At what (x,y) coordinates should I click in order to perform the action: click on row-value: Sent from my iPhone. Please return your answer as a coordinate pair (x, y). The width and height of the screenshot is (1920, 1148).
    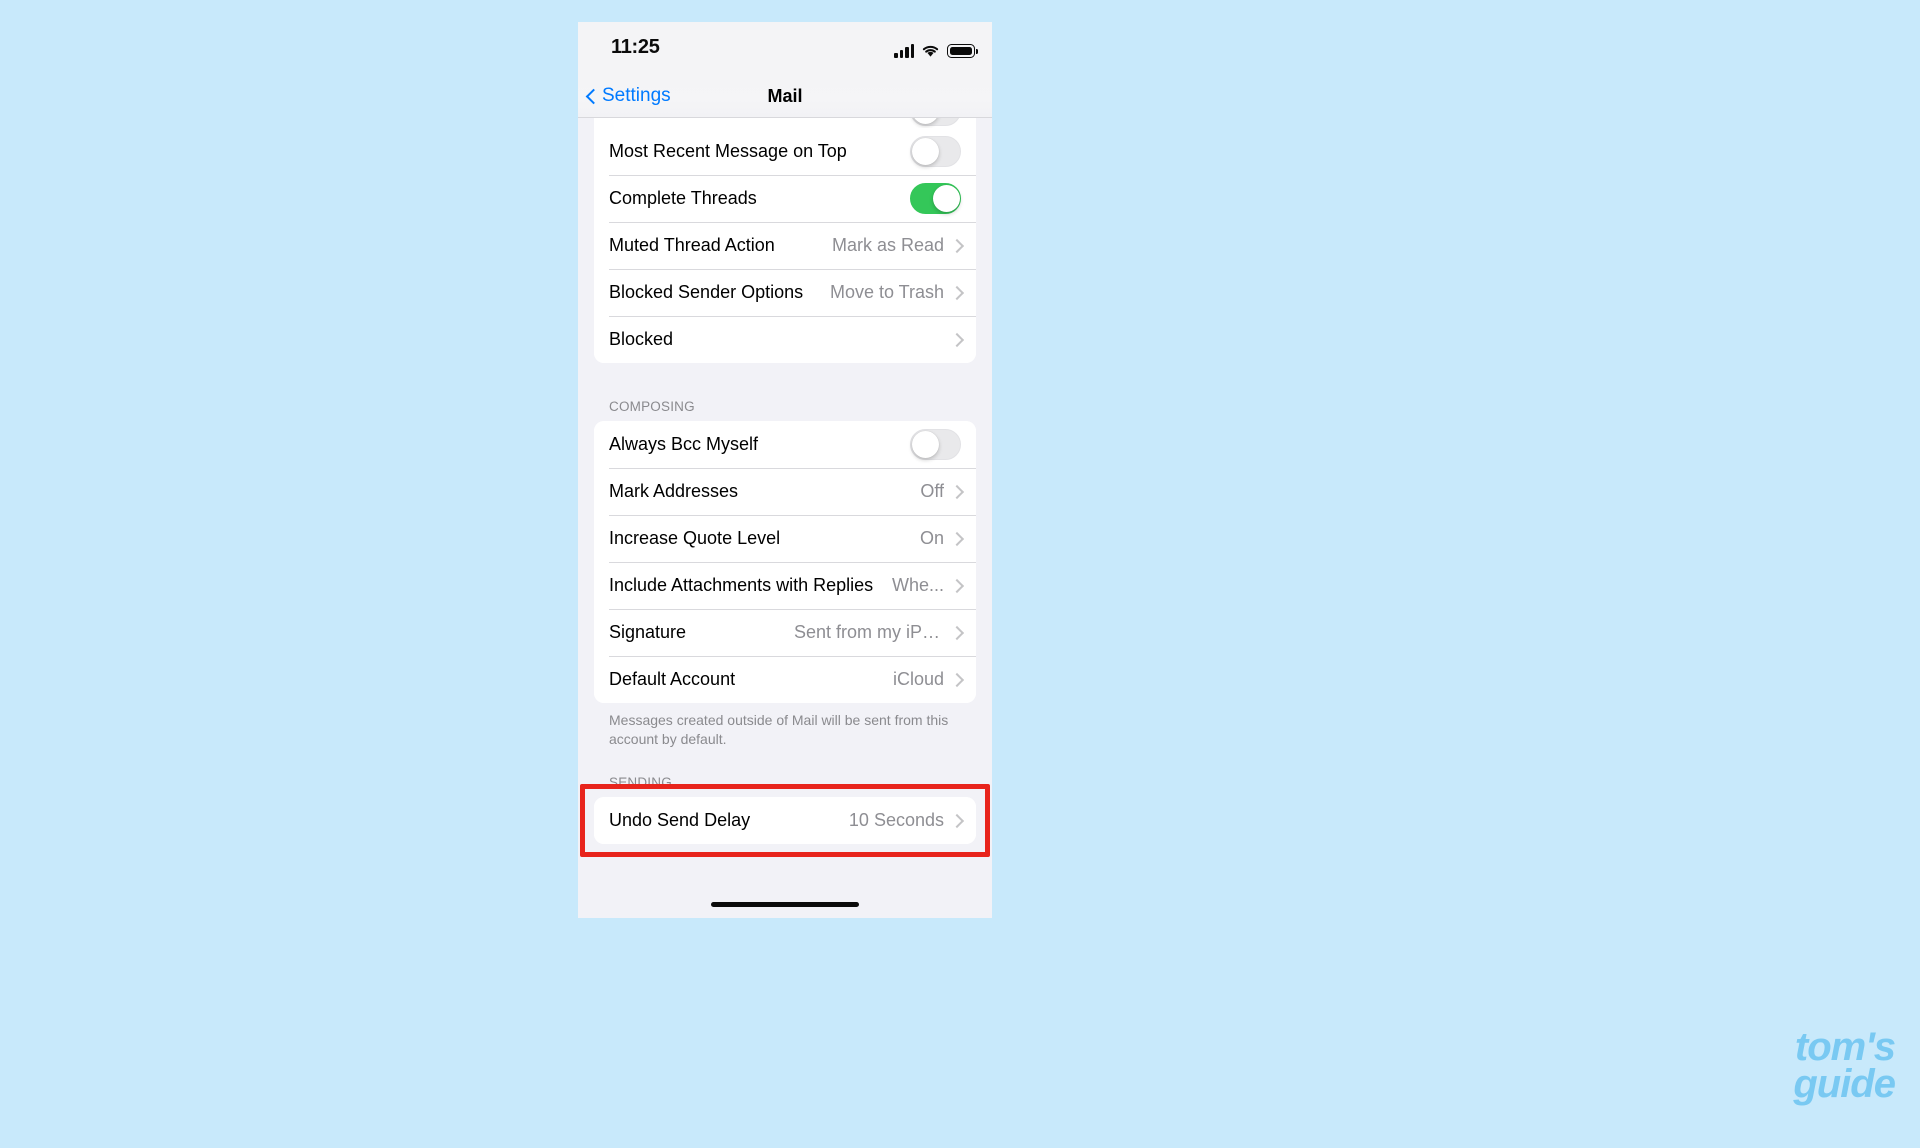
    Looking at the image, I should click on (869, 632).